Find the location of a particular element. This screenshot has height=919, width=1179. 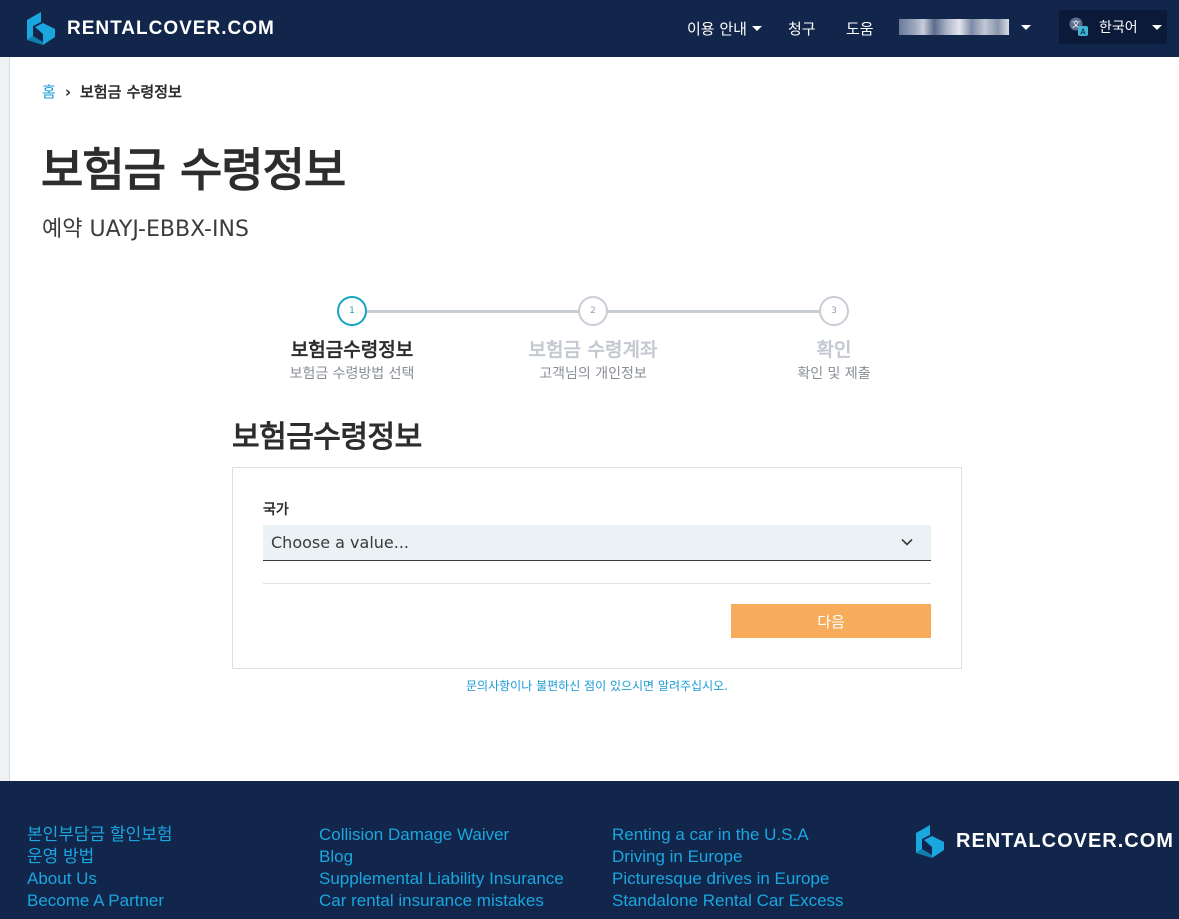

language-selector: 文 A 한국어 is located at coordinates (1113, 27).